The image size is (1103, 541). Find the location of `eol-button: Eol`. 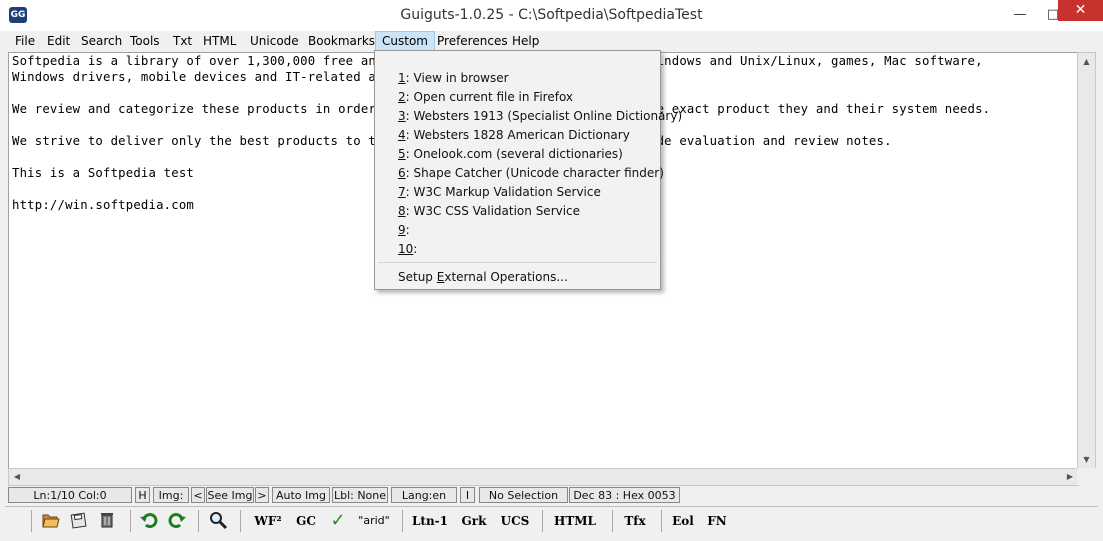

eol-button: Eol is located at coordinates (683, 521).